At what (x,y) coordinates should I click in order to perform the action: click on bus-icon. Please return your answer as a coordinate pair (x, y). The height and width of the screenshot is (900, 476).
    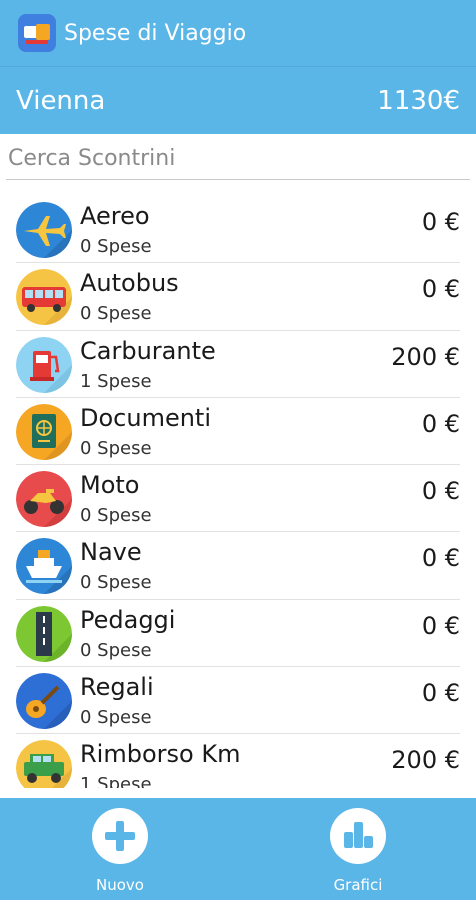
    Looking at the image, I should click on (44, 297).